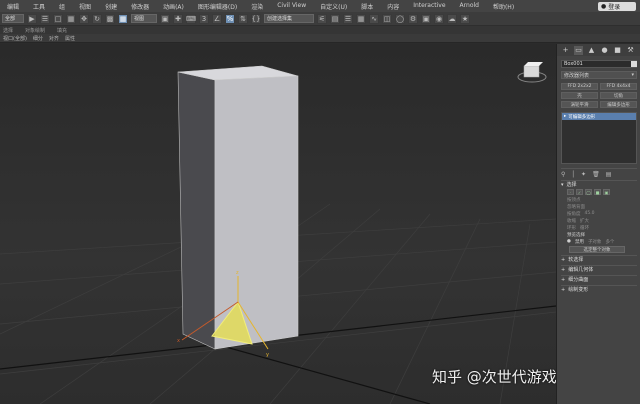  I want to click on display-tab-icon: ■, so click(617, 50).